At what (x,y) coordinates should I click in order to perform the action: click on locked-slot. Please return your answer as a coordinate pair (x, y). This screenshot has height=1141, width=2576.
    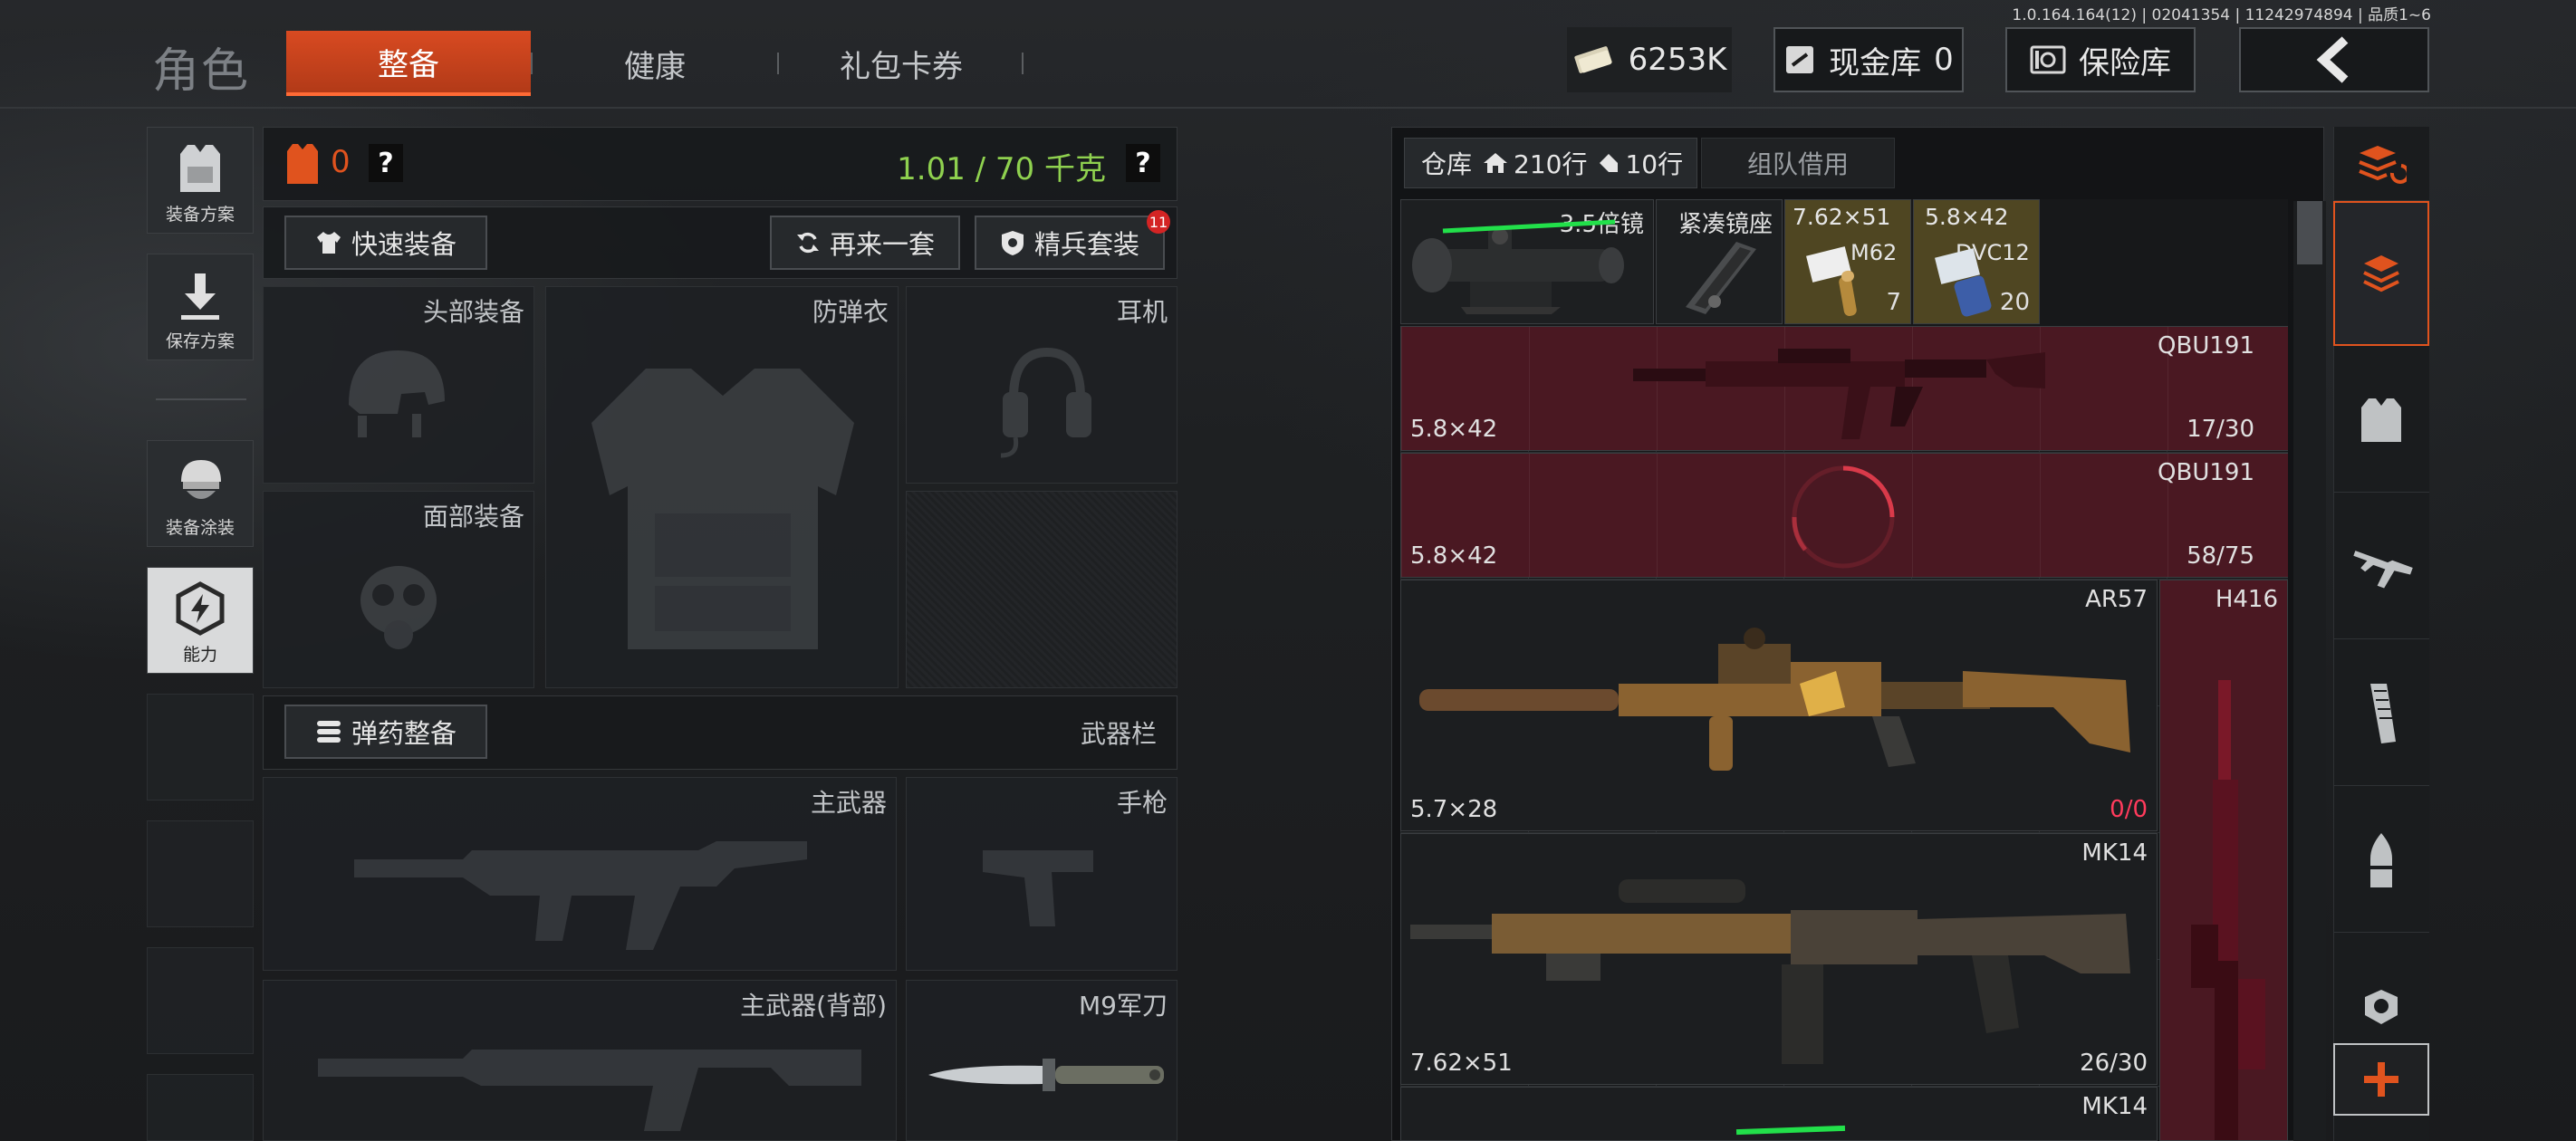
    Looking at the image, I should click on (1041, 589).